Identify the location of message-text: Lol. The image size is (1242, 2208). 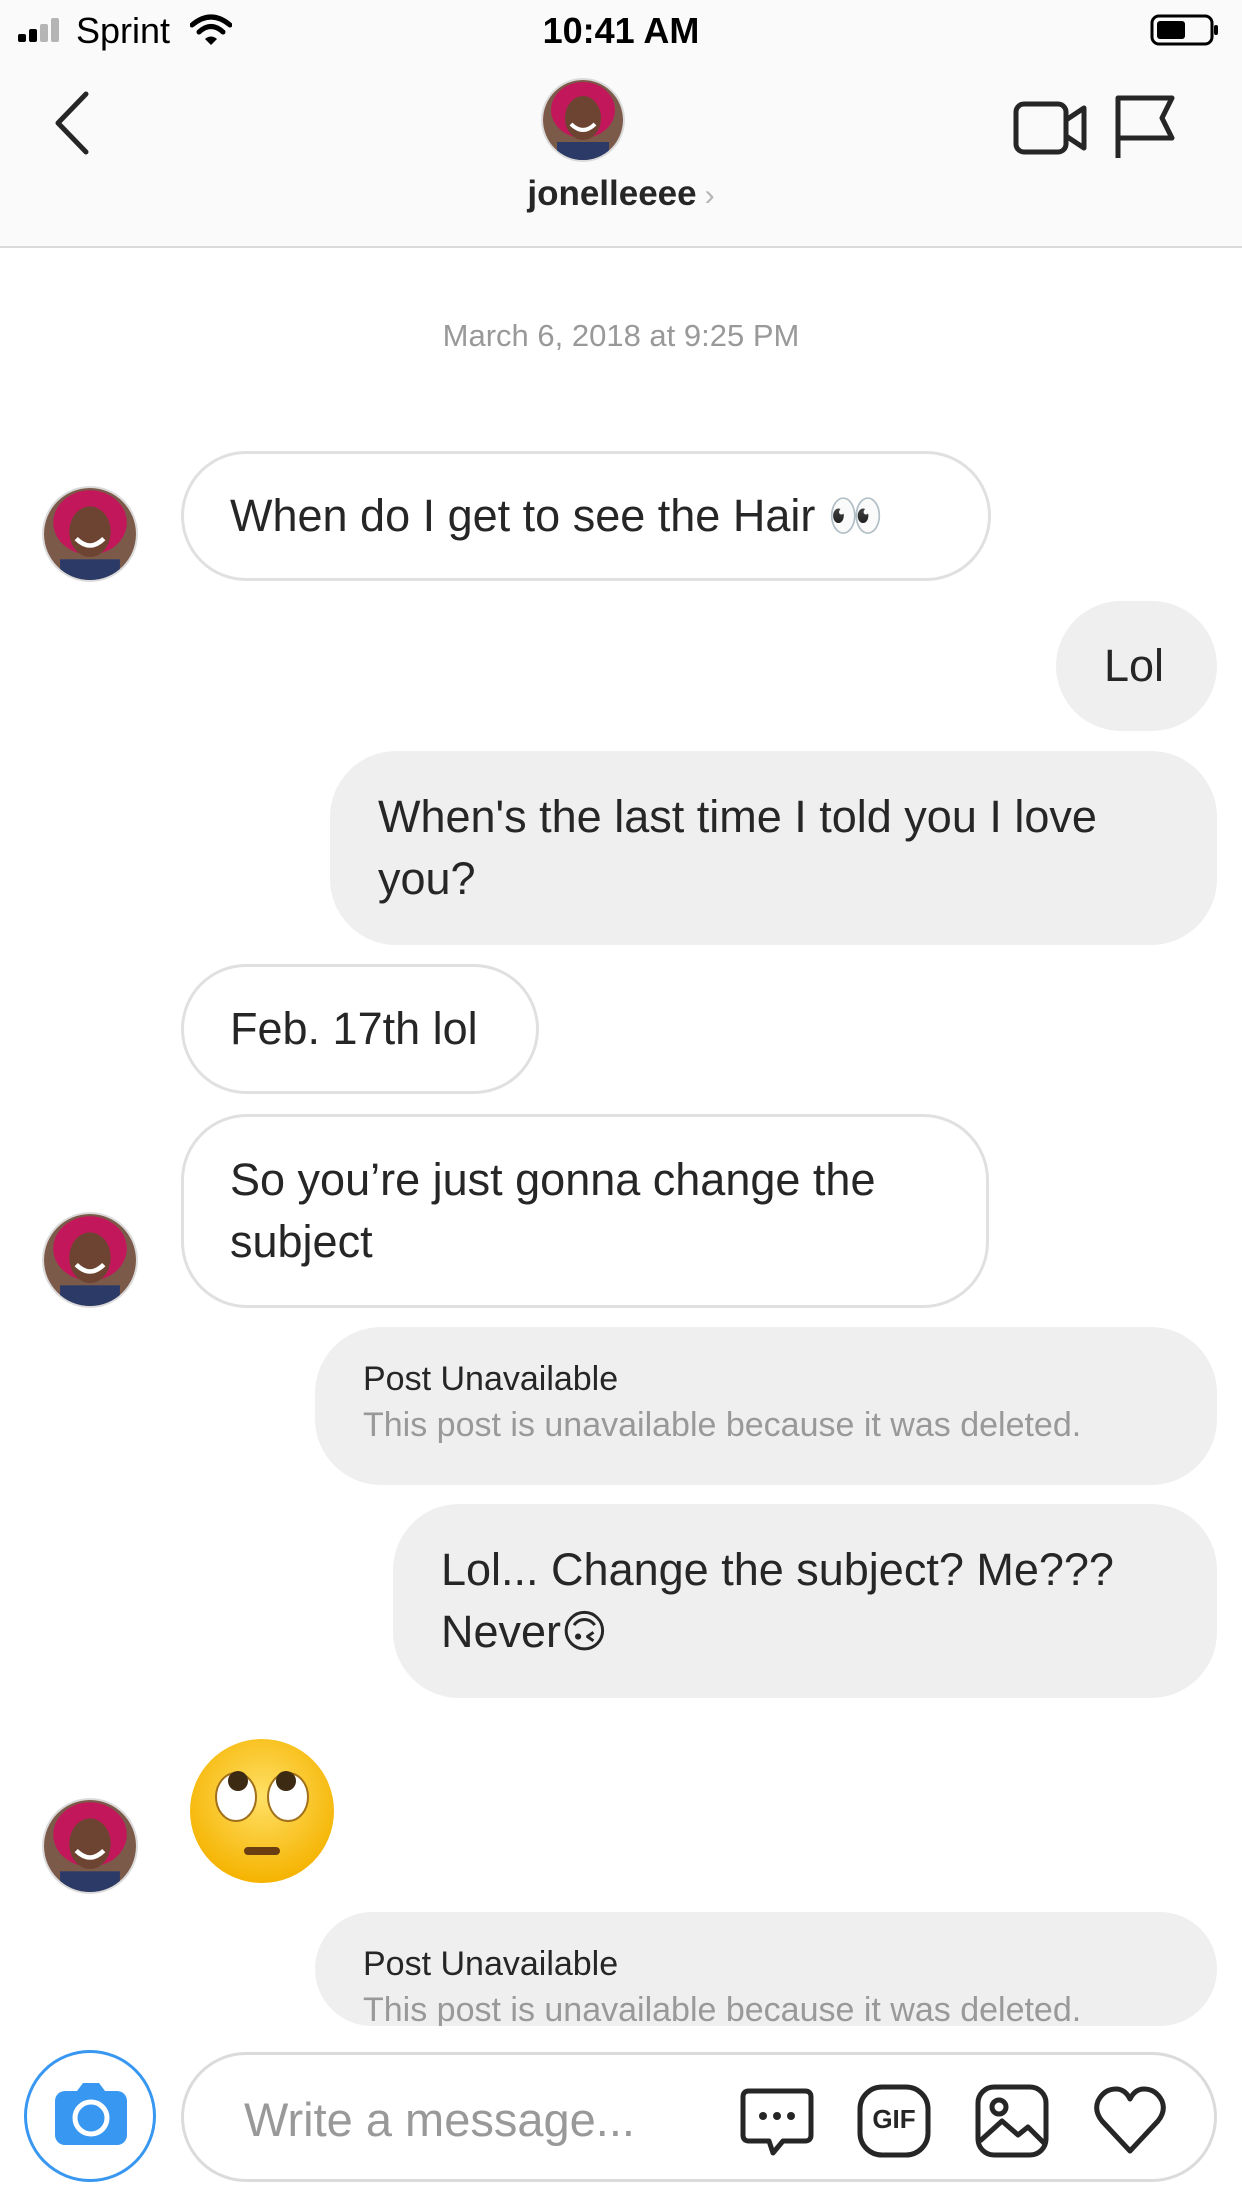
(1134, 665).